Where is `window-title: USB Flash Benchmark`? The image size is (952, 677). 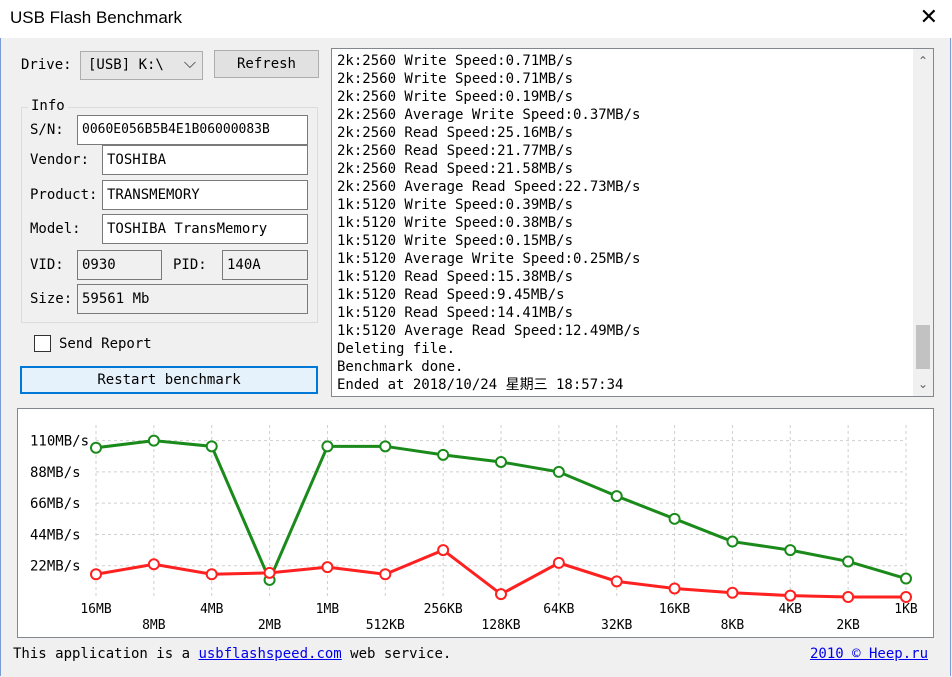 window-title: USB Flash Benchmark is located at coordinates (96, 17).